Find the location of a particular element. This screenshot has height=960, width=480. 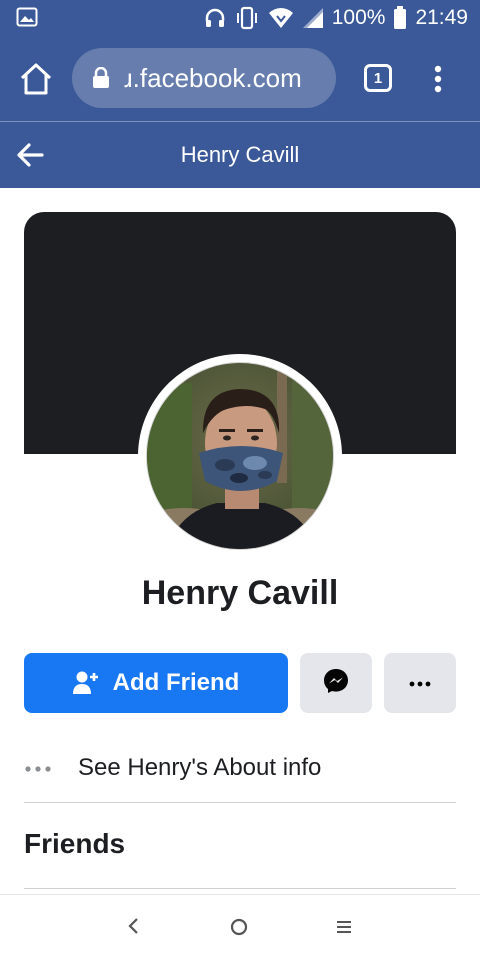

profile-name: Henry Cavill is located at coordinates (240, 593).